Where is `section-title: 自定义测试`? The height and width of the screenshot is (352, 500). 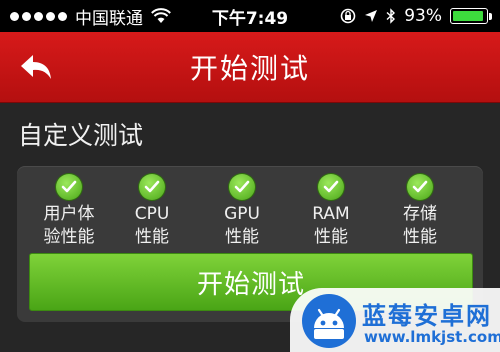
section-title: 自定义测试 is located at coordinates (81, 135).